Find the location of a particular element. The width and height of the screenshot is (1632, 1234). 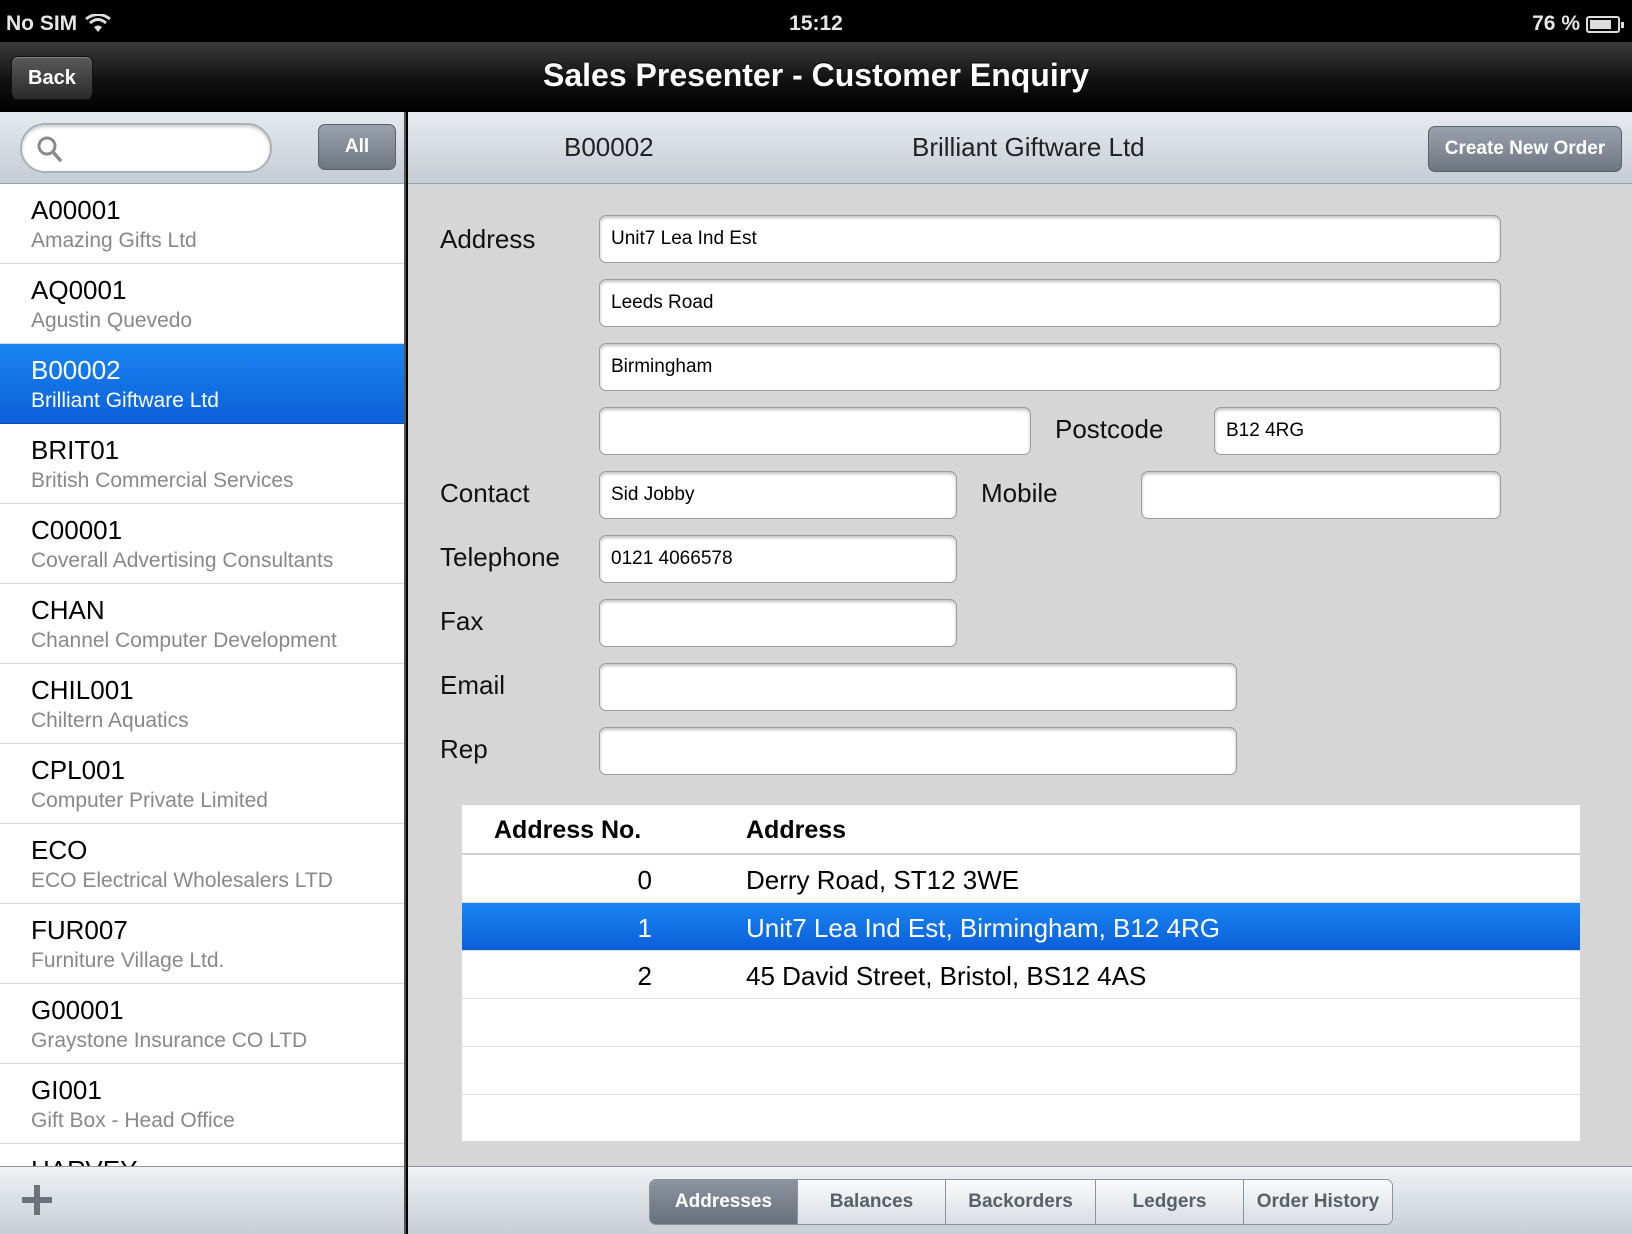

customer-code: CPL001 is located at coordinates (78, 770).